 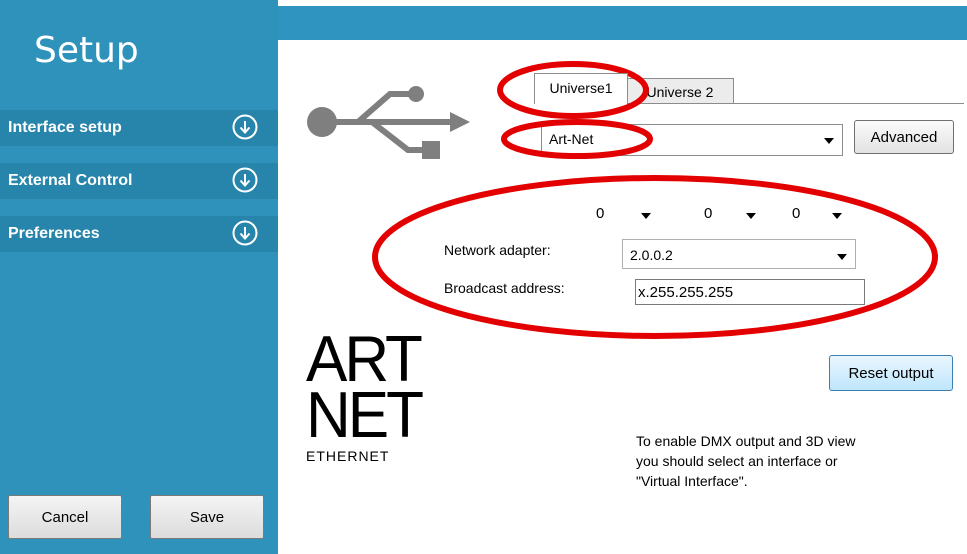 I want to click on tab-universe2: Universe 2, so click(x=680, y=91).